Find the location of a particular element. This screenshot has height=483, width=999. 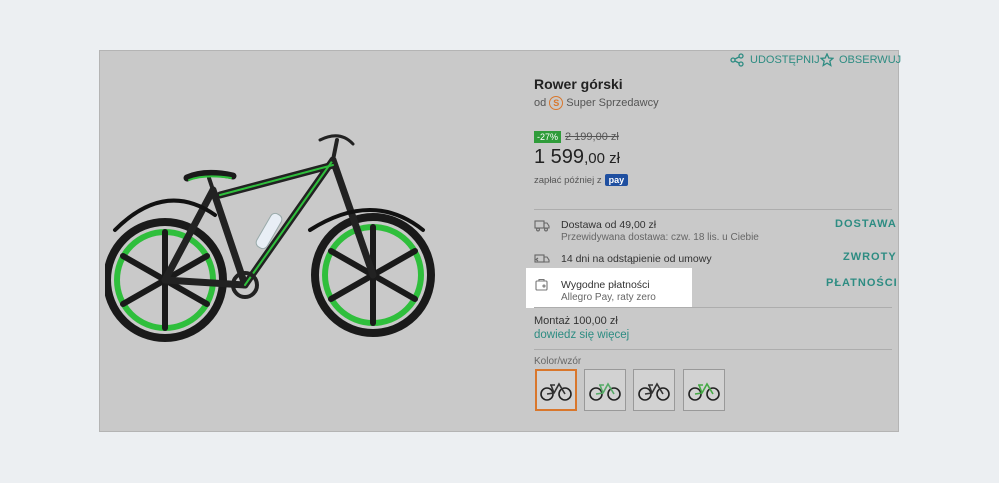

payments-link: PŁATNOŚCI is located at coordinates (862, 283).